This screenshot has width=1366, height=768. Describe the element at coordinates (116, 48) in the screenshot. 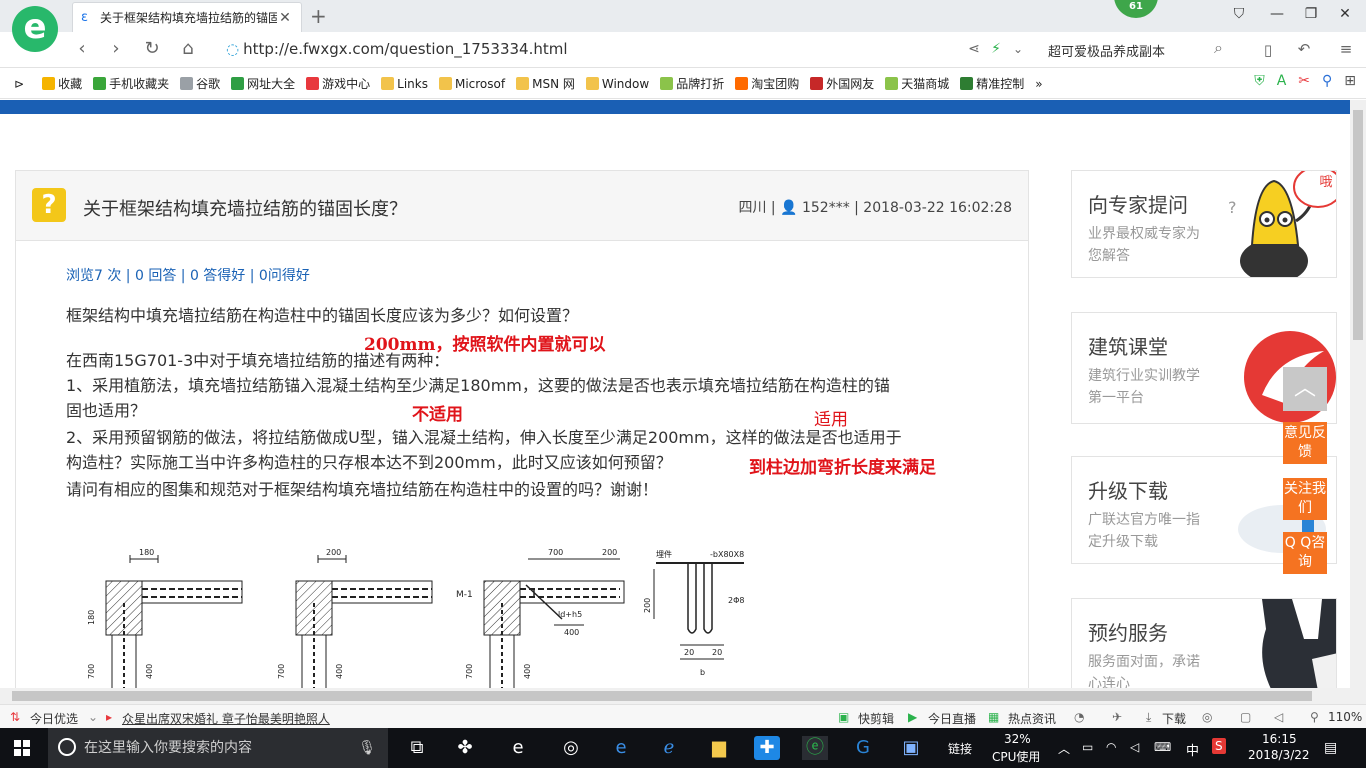

I see `forward-icon: ›` at that location.